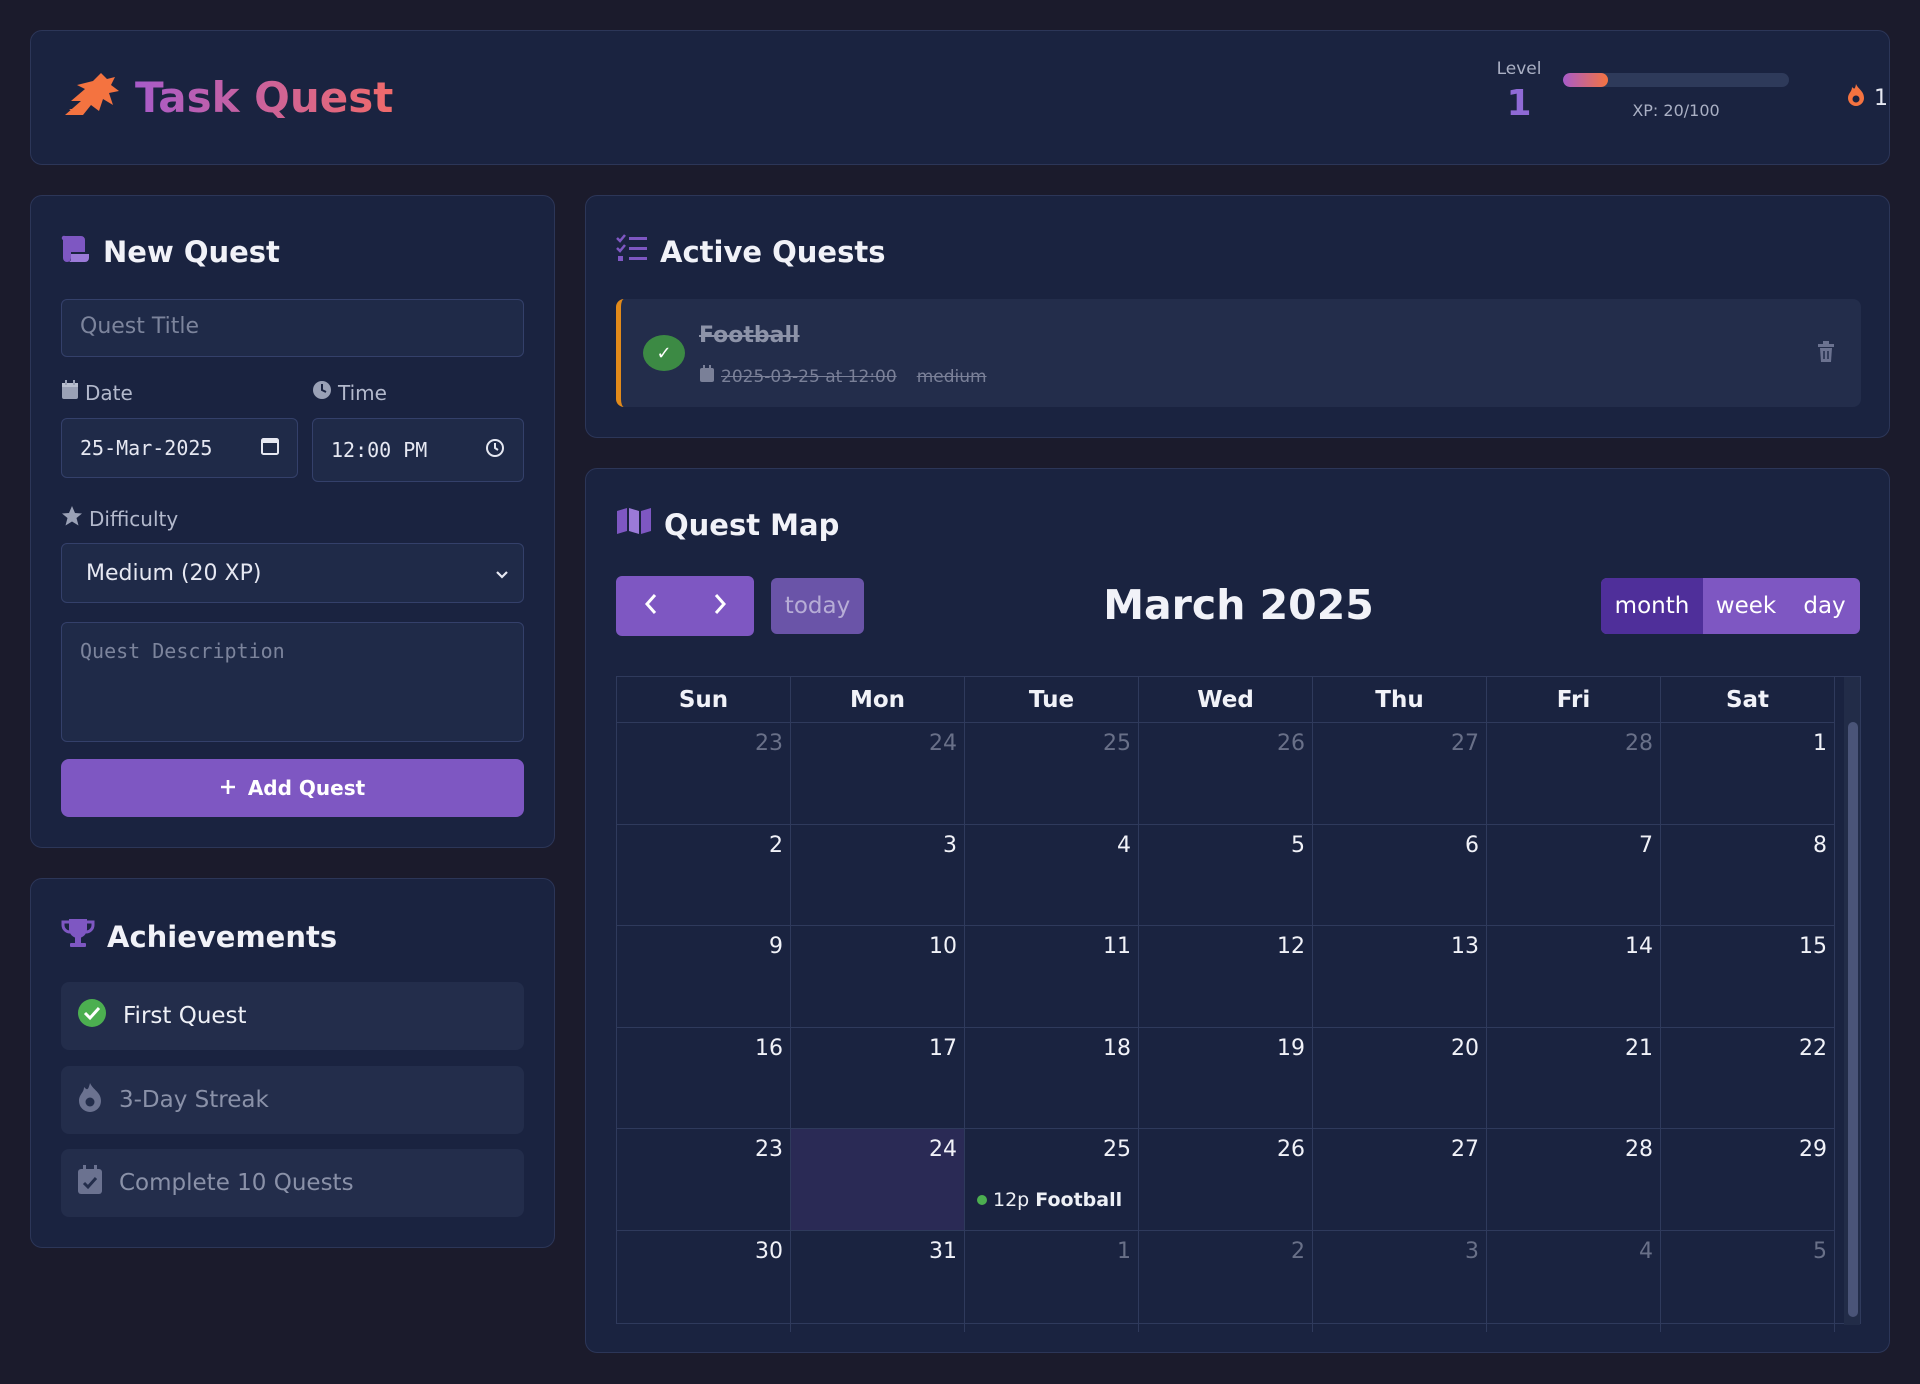 The width and height of the screenshot is (1920, 1384). I want to click on calendar-day-number: 22, so click(1813, 1048).